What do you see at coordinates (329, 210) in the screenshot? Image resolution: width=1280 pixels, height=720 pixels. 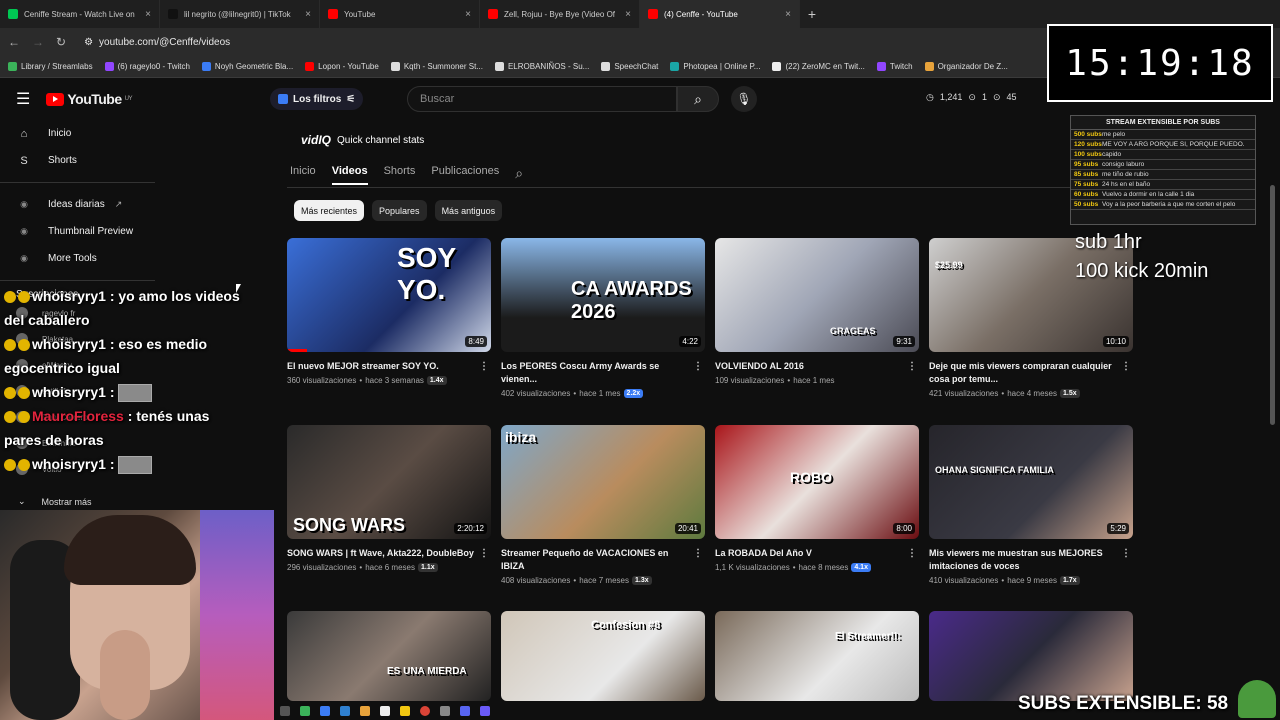 I see `sort-chip: Más recientes` at bounding box center [329, 210].